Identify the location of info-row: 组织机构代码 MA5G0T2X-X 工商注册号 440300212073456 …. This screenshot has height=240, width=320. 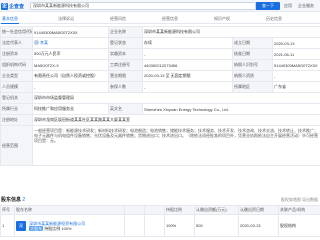
(160, 65).